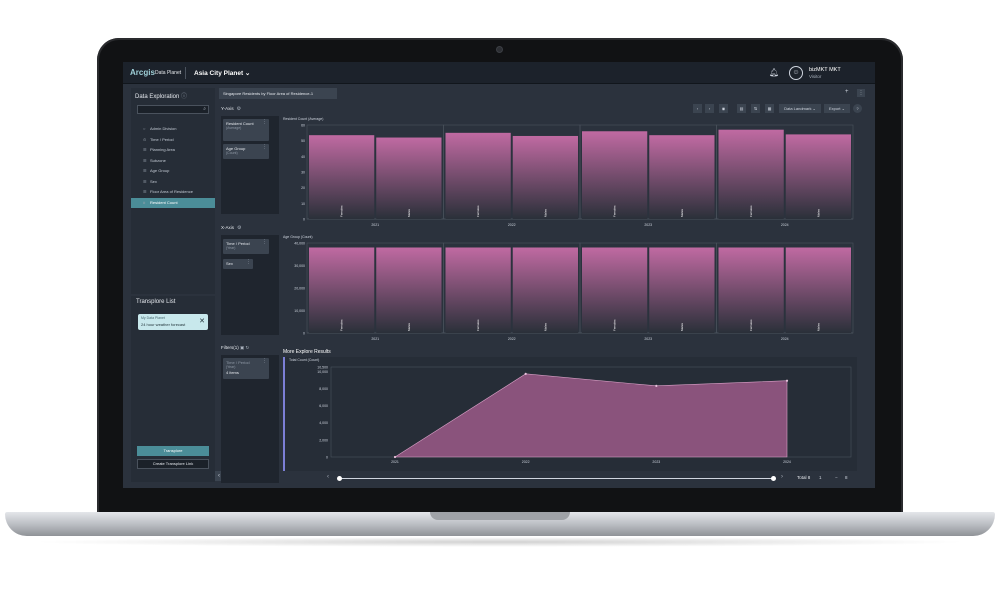 This screenshot has height=600, width=1000. Describe the element at coordinates (304, 220) in the screenshot. I see `y-tick-label: 0` at that location.